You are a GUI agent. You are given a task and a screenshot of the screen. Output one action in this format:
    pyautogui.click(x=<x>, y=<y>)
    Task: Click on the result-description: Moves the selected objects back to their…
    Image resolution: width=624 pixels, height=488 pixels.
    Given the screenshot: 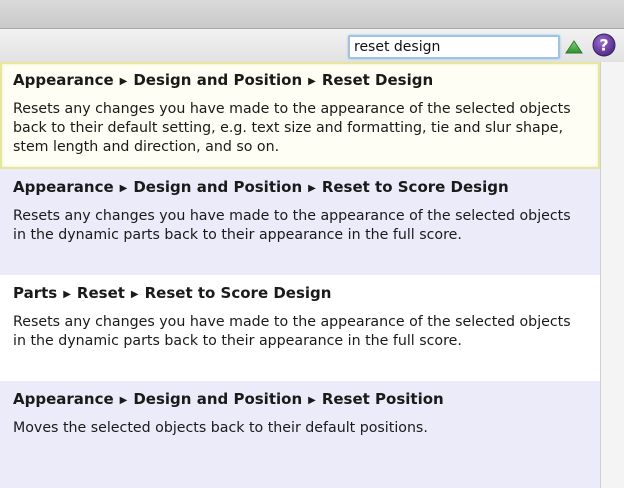 What is the action you would take?
    pyautogui.click(x=220, y=428)
    